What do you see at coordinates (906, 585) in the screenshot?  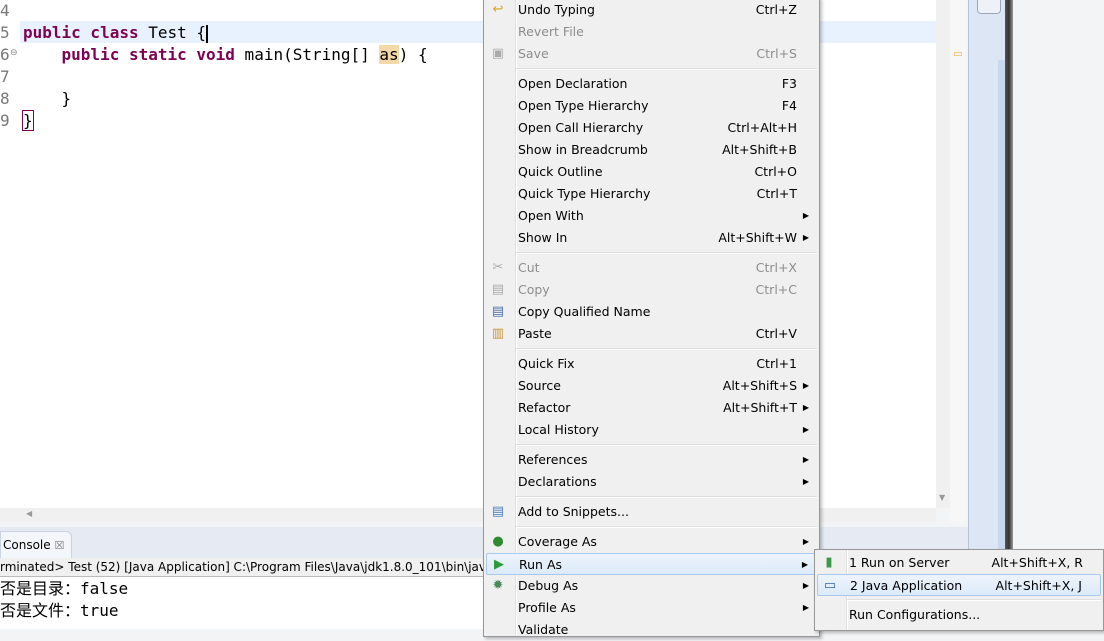 I see `menu-item-label: 2 Java Application` at bounding box center [906, 585].